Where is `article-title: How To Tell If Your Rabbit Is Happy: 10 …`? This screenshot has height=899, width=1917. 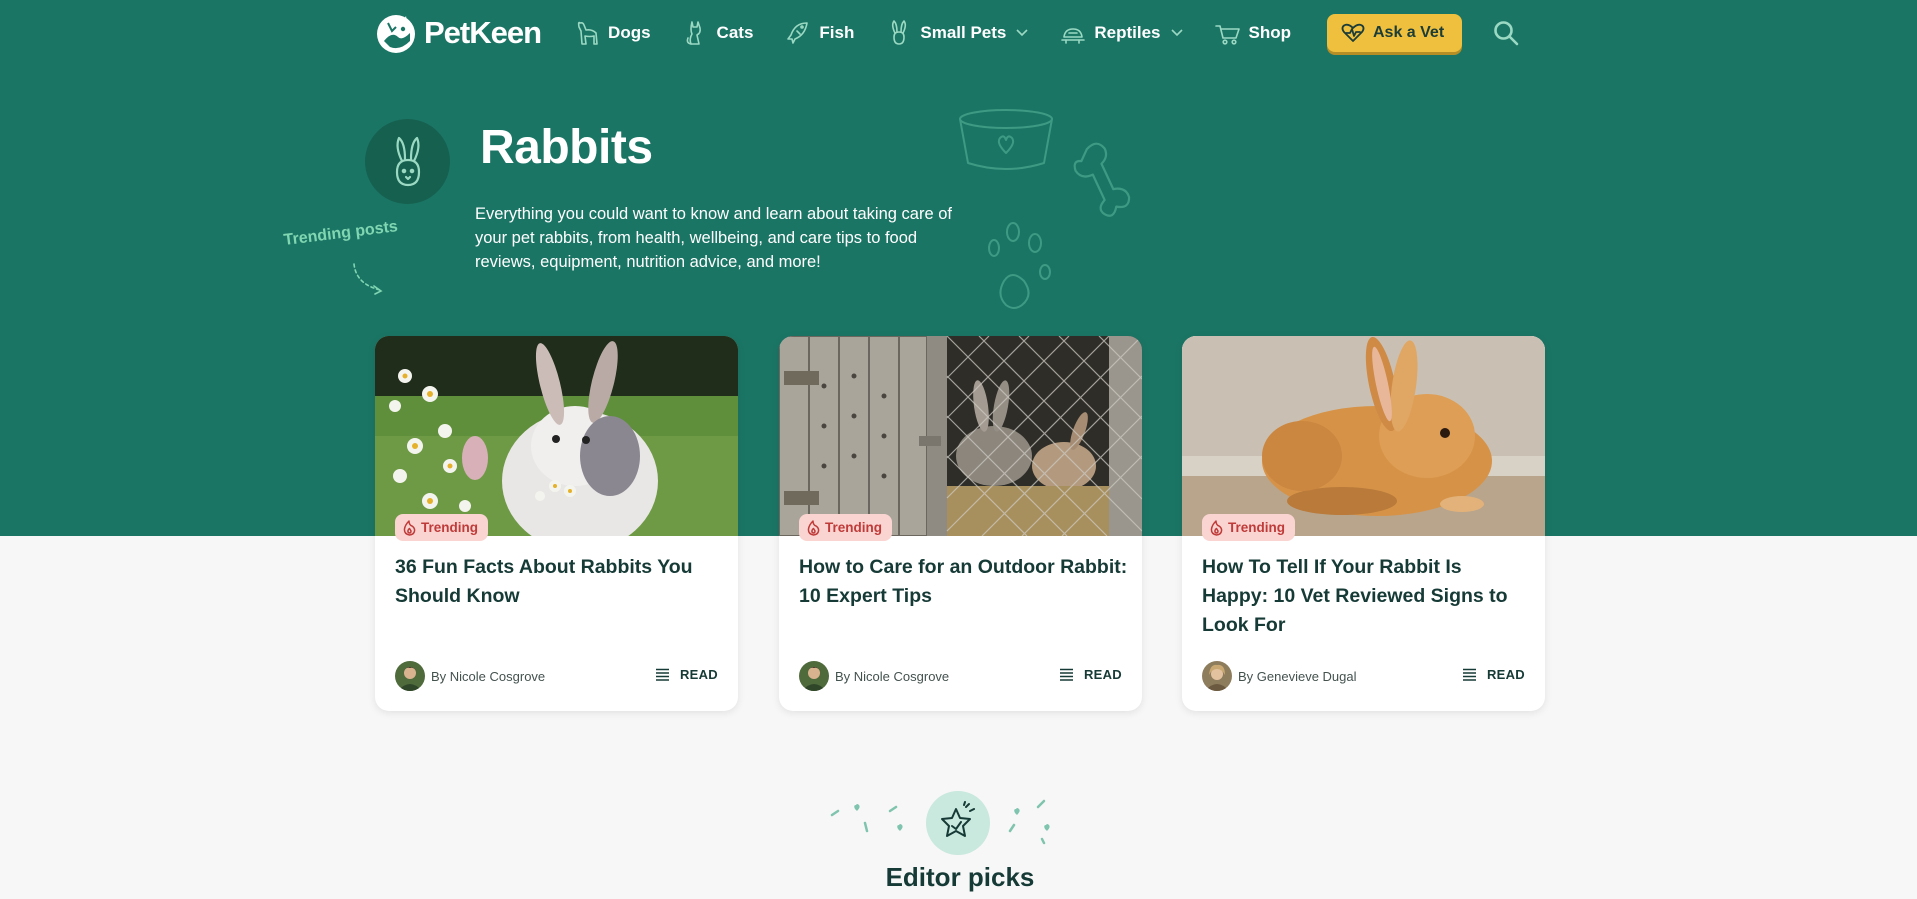 article-title: How To Tell If Your Rabbit Is Happy: 10 … is located at coordinates (1367, 596).